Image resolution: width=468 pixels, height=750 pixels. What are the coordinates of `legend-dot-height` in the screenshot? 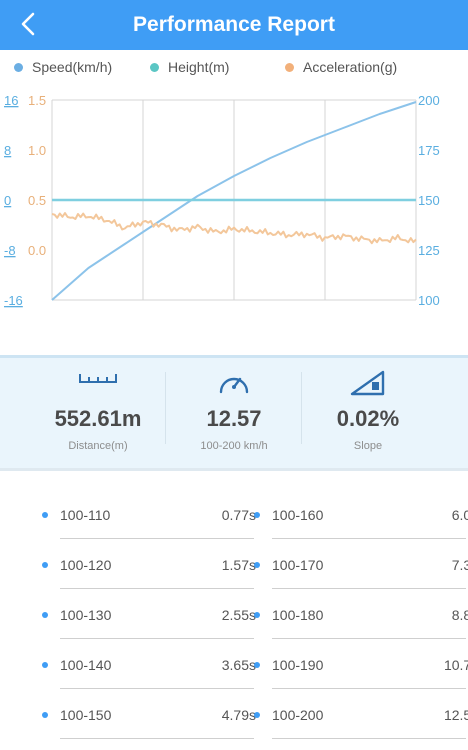 It's located at (154, 67).